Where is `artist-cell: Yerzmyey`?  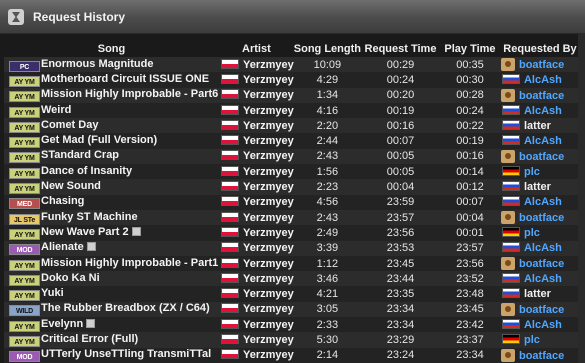
artist-cell: Yerzmyey is located at coordinates (256, 187).